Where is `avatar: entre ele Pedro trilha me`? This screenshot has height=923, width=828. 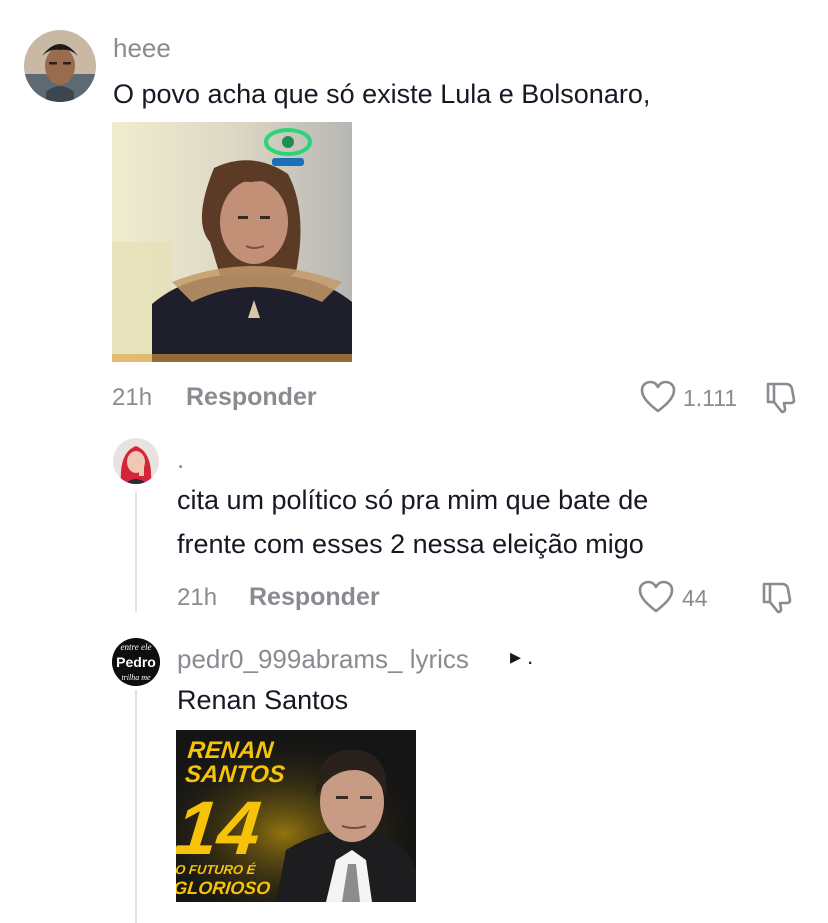 avatar: entre ele Pedro trilha me is located at coordinates (136, 662).